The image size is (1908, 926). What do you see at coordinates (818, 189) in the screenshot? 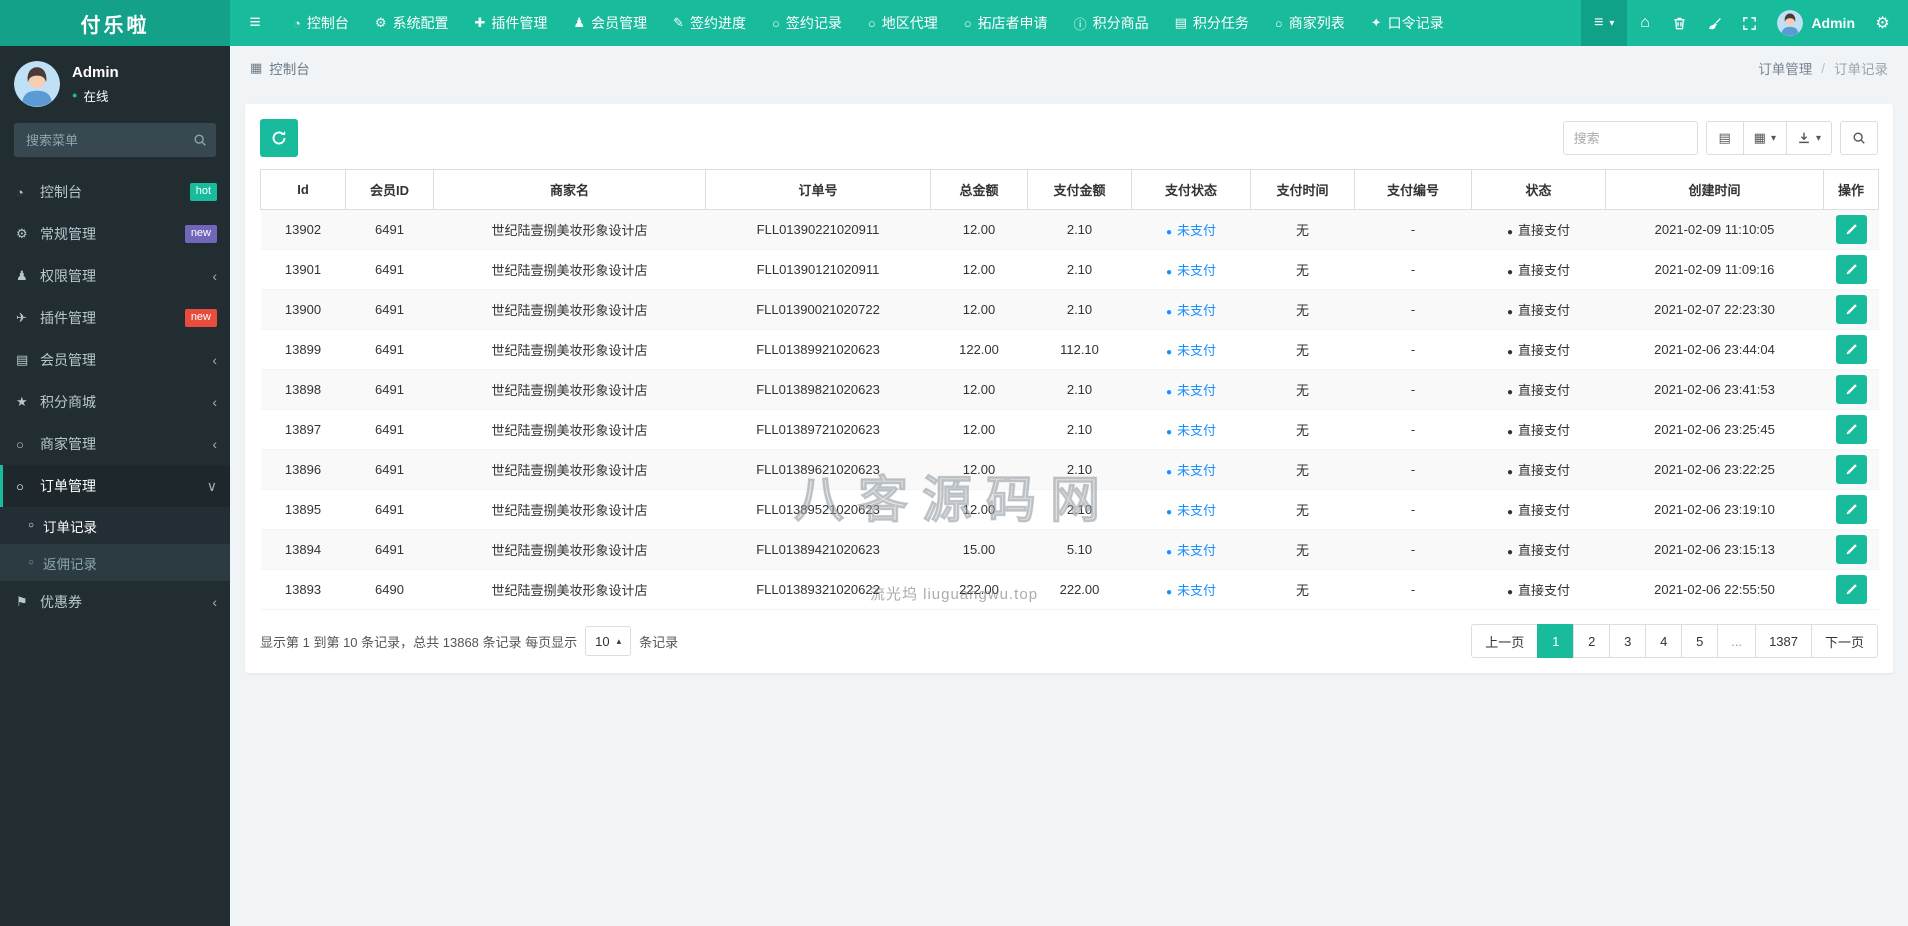
I see `column-header: 订单号` at bounding box center [818, 189].